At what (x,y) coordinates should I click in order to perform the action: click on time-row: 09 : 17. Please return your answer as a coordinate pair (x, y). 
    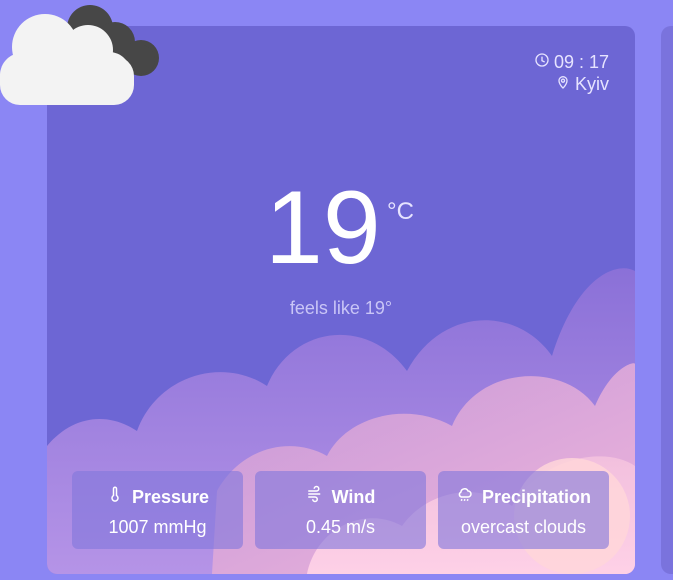
    Looking at the image, I should click on (571, 62).